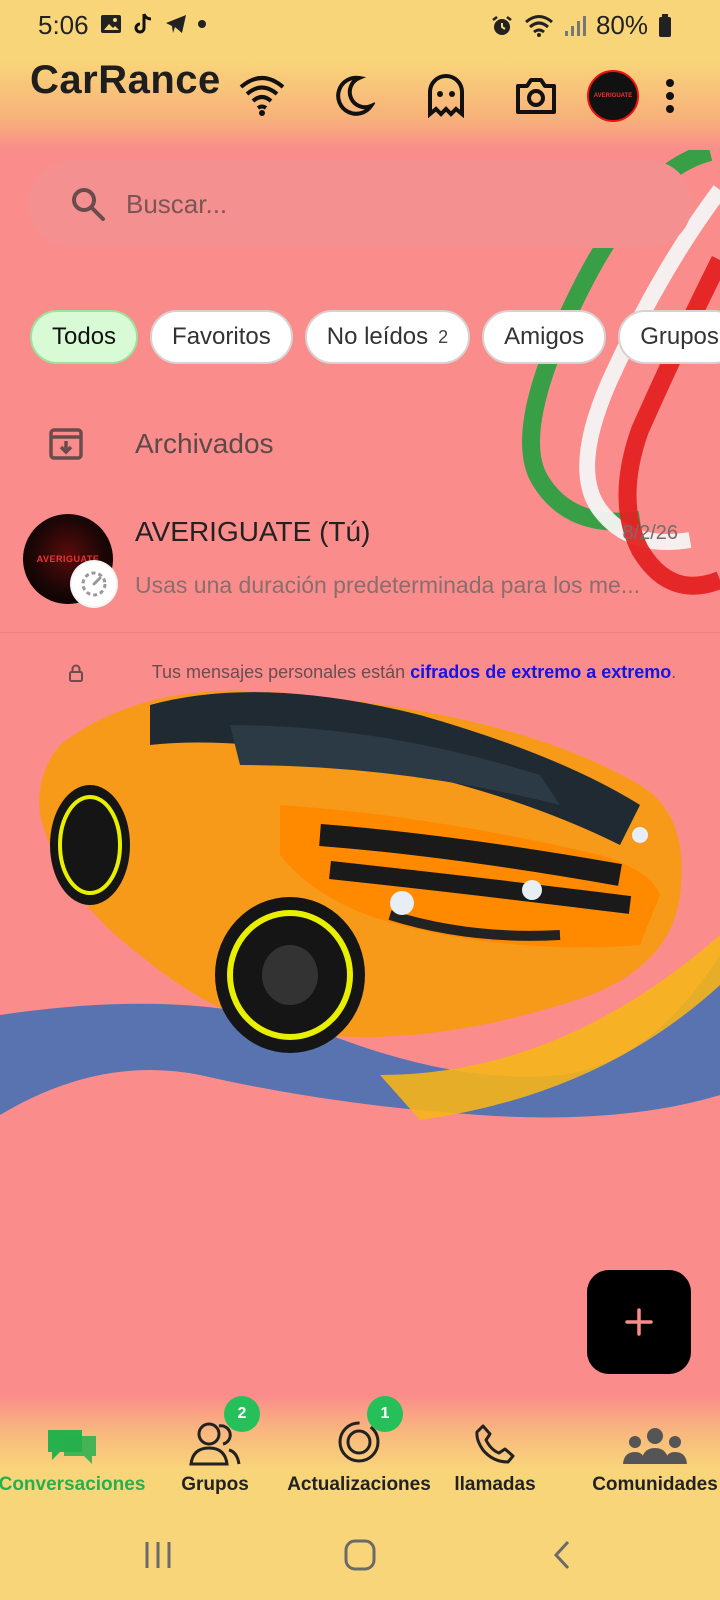 Image resolution: width=720 pixels, height=1600 pixels. I want to click on filter-chips: Todos Favoritos No leídos 2 Amigos Grupos, so click(375, 337).